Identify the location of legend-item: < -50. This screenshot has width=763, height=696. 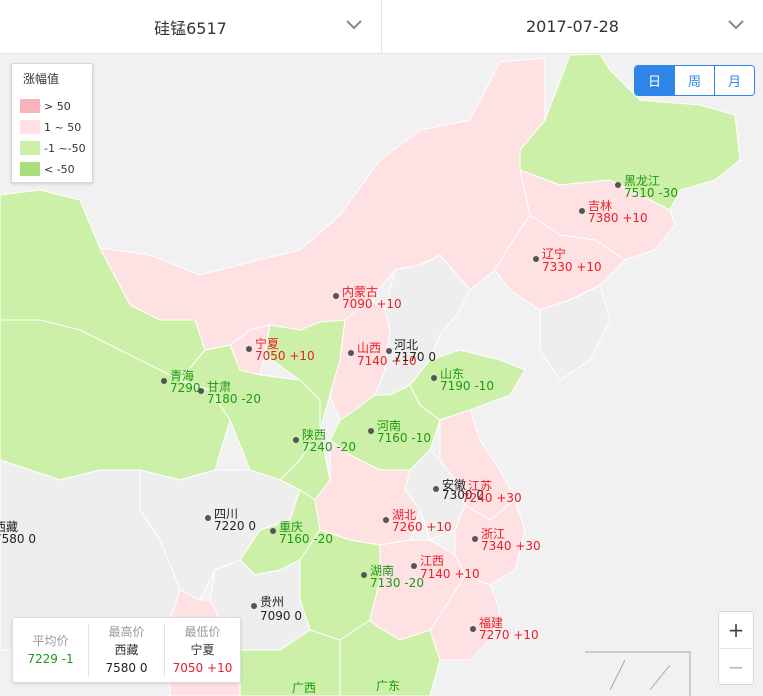
(47, 169).